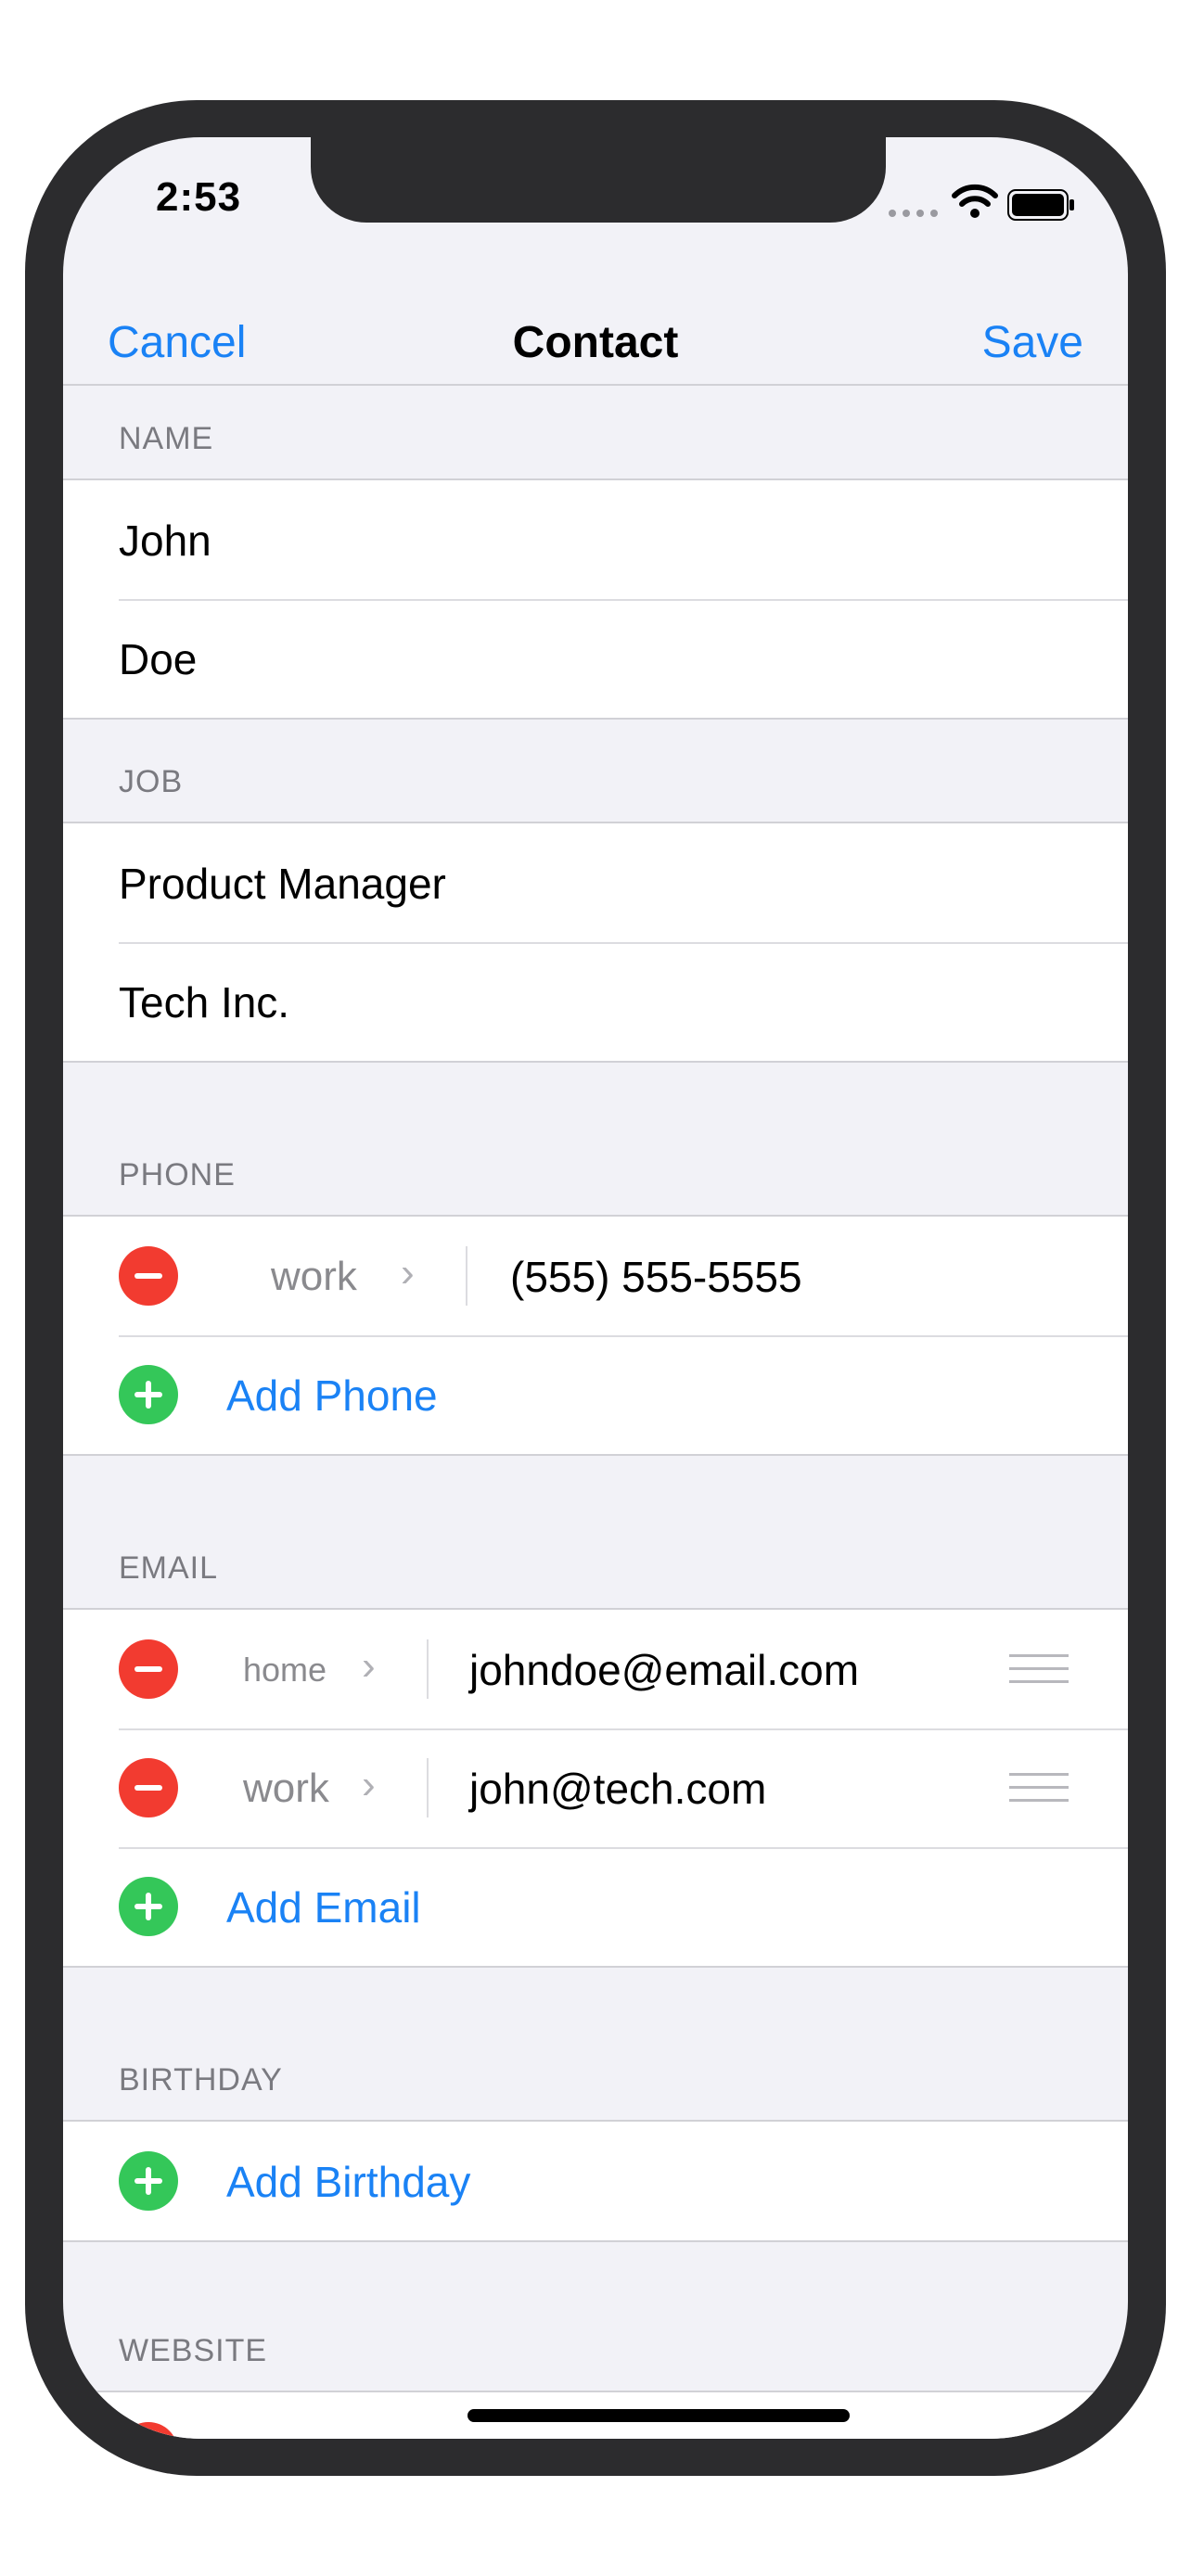 The width and height of the screenshot is (1191, 2576). I want to click on phone-number-field: (555) 555-5555, so click(656, 1277).